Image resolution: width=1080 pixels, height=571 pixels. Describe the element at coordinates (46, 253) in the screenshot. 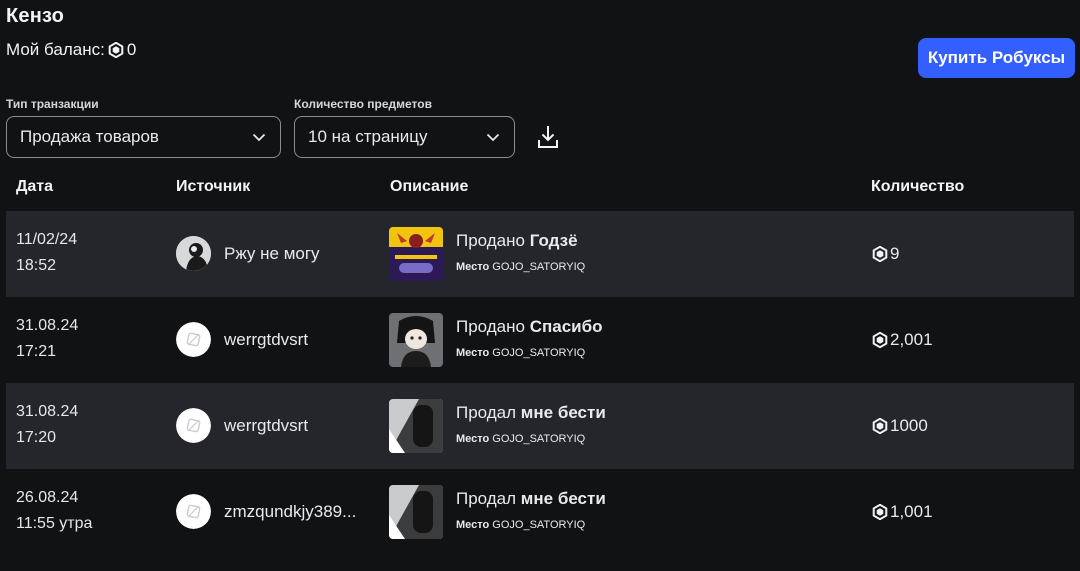

I see `row-date: 11/02/24 18:52` at that location.